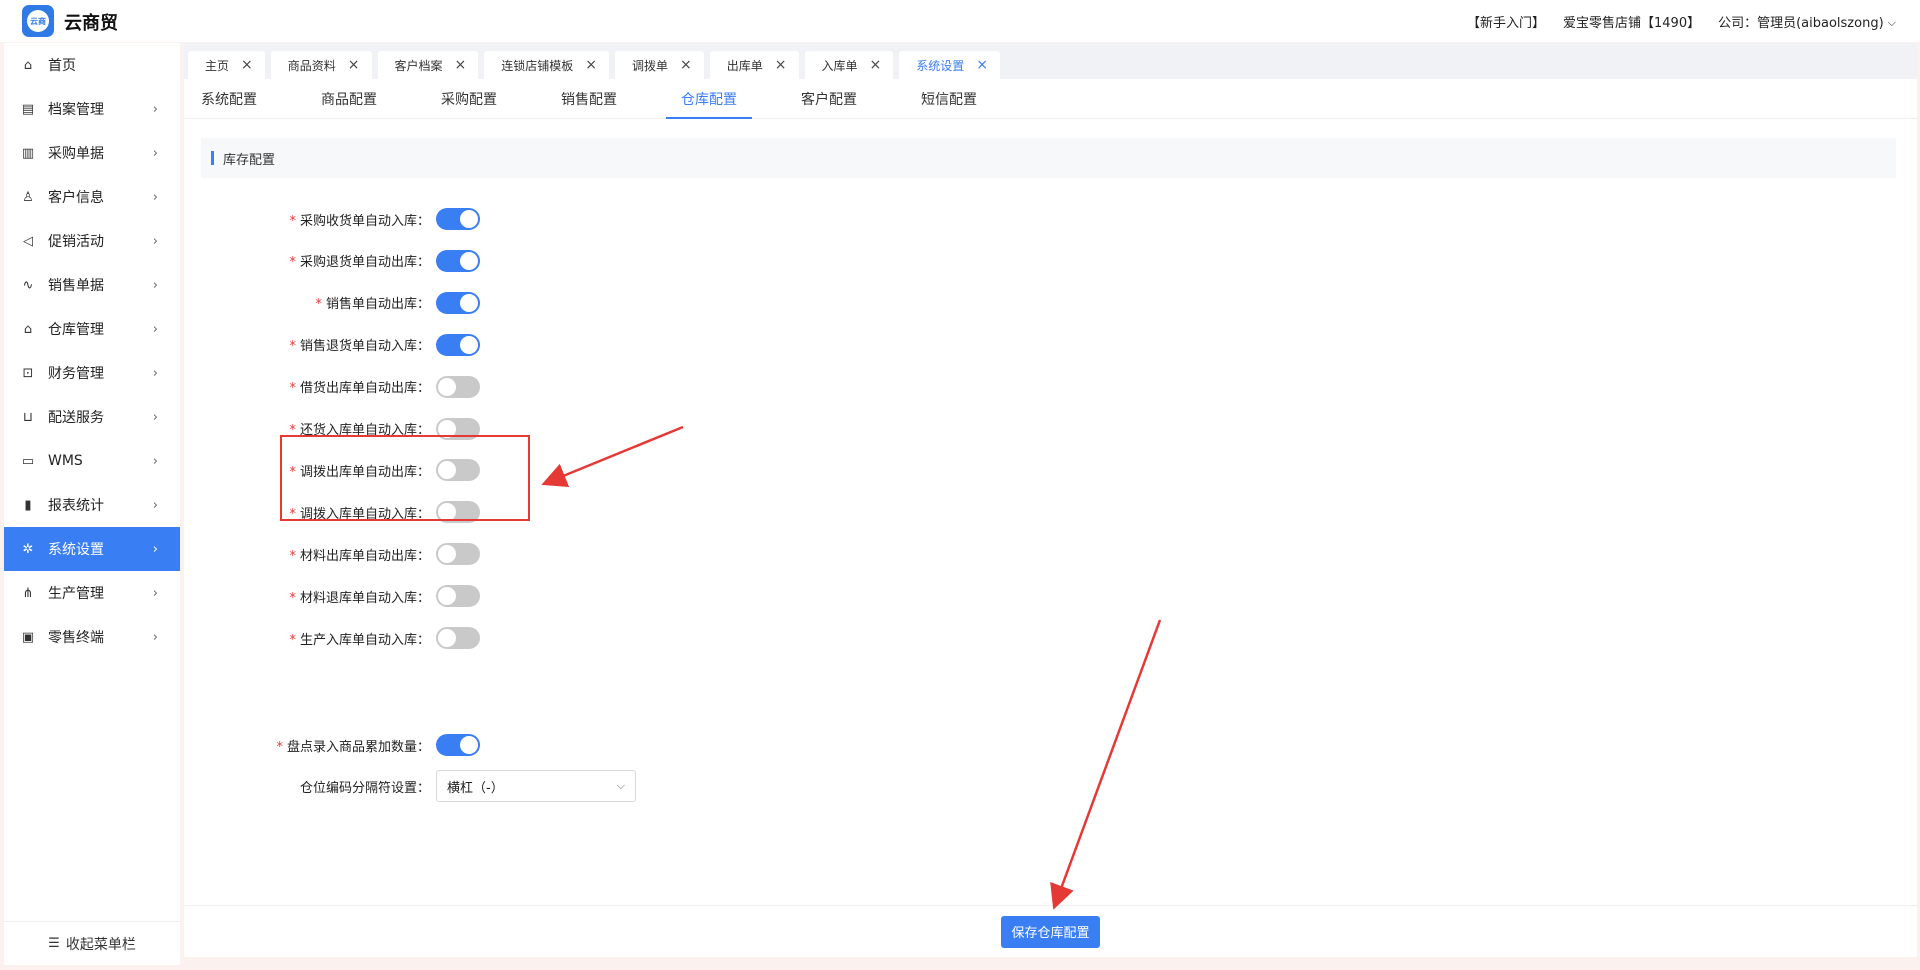  Describe the element at coordinates (249, 160) in the screenshot. I see `section-title: 库存配置` at that location.